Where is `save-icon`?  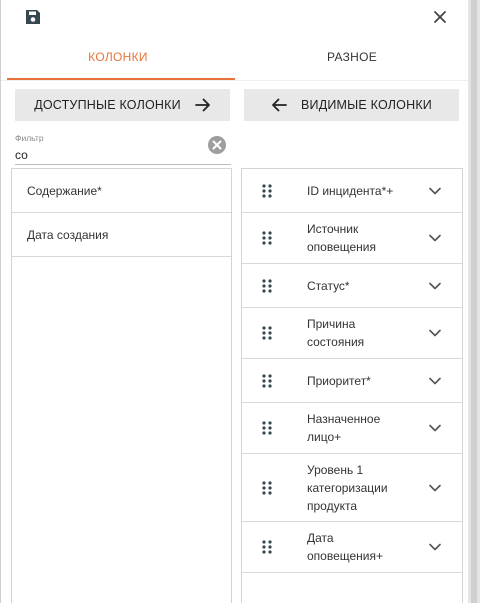 save-icon is located at coordinates (33, 17).